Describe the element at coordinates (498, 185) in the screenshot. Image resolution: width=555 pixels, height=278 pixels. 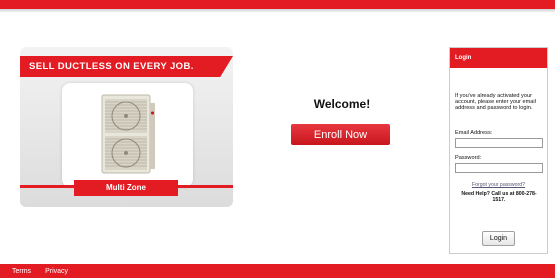
I see `forgot-password-link: Forgot your password?` at that location.